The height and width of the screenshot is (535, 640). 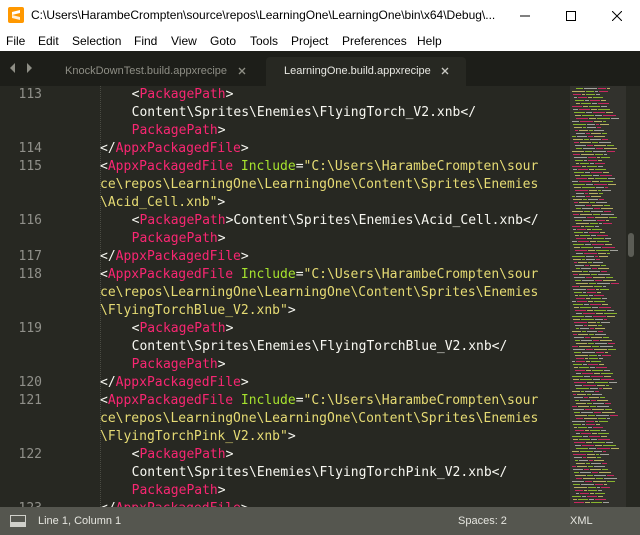 I want to click on line-number: 113, so click(x=30, y=94).